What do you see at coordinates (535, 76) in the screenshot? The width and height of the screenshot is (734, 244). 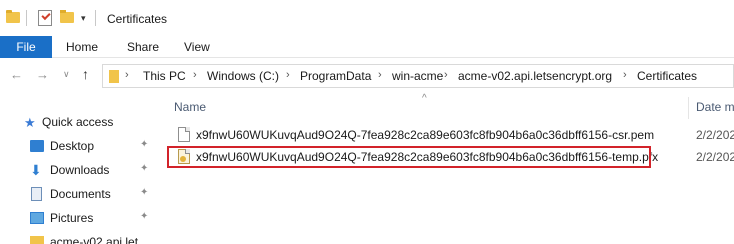 I see `breadcrumb-acme-v02: acme-v02.api.letsencrypt.org` at bounding box center [535, 76].